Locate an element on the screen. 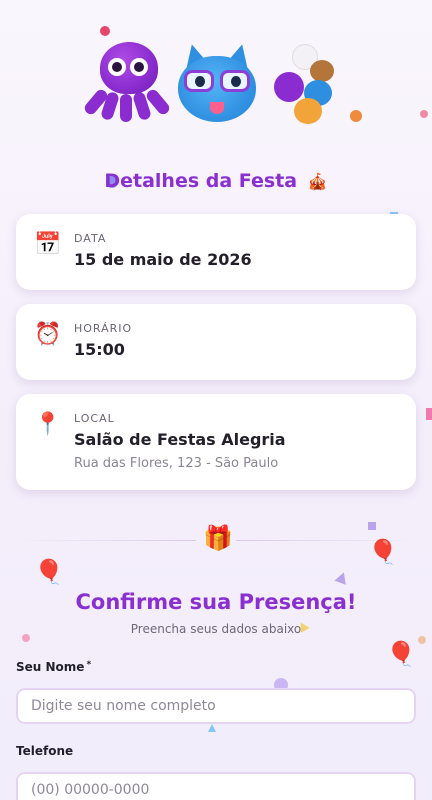 The image size is (432, 800). blue-cat-mascot is located at coordinates (217, 83).